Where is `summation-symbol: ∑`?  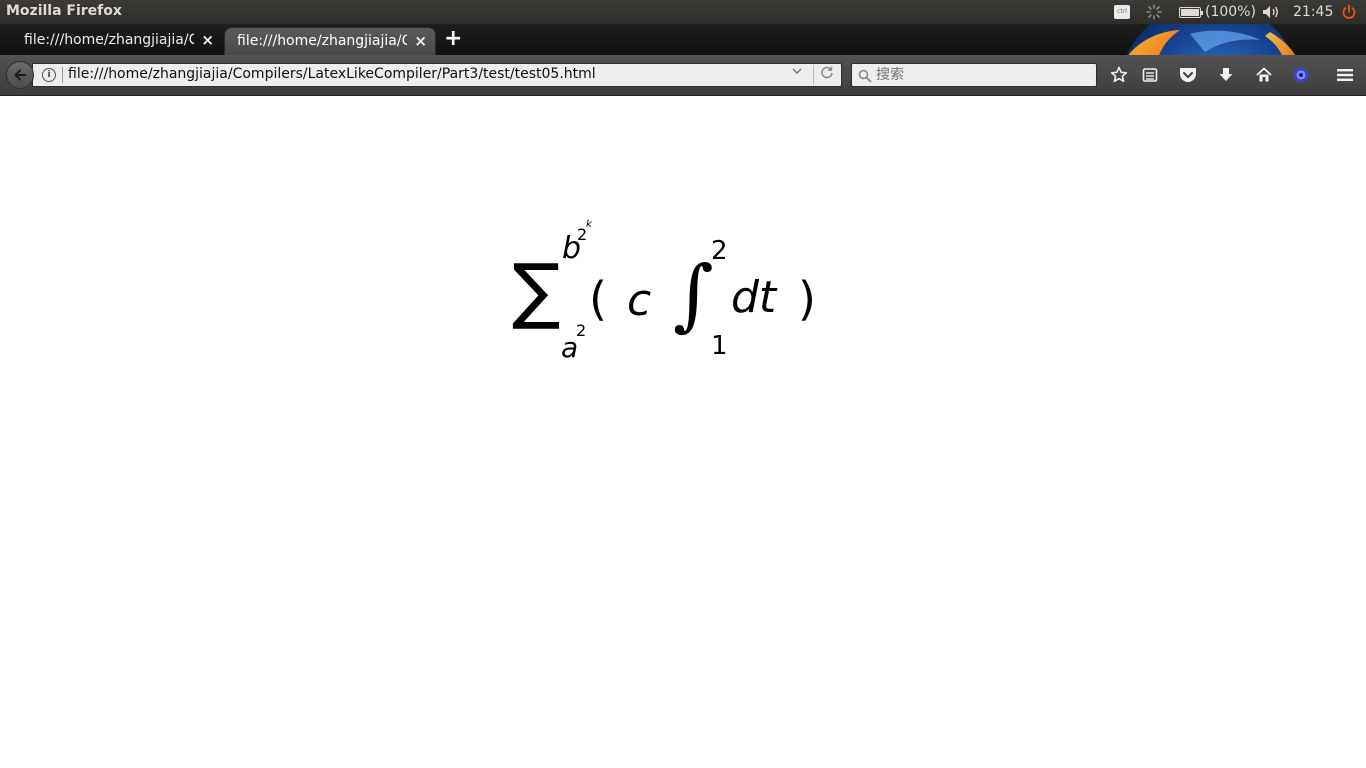 summation-symbol: ∑ is located at coordinates (536, 290).